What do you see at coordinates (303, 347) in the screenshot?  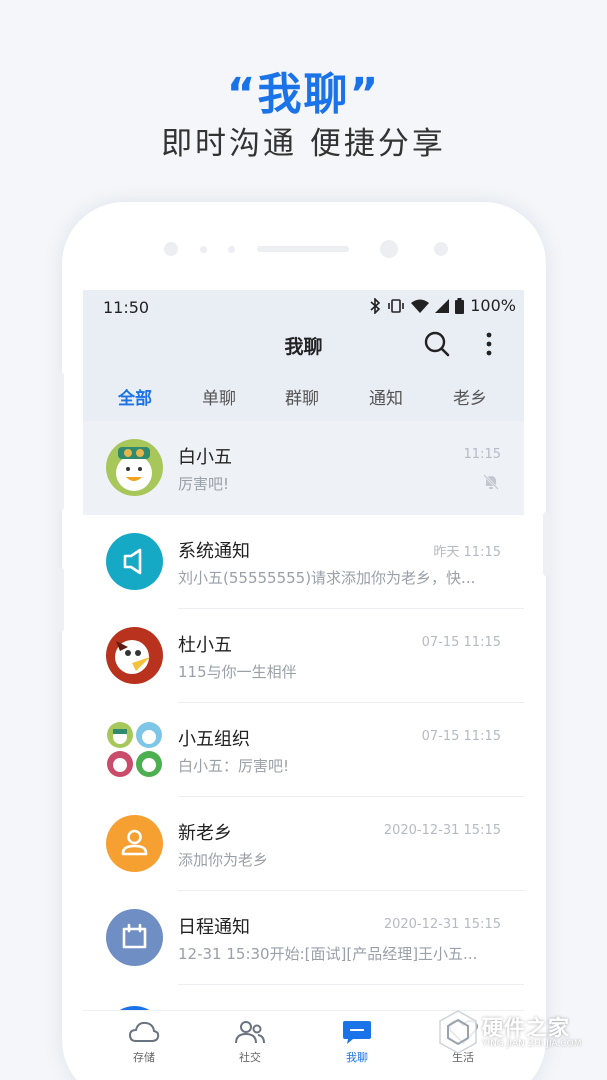 I see `page-title: 我聊` at bounding box center [303, 347].